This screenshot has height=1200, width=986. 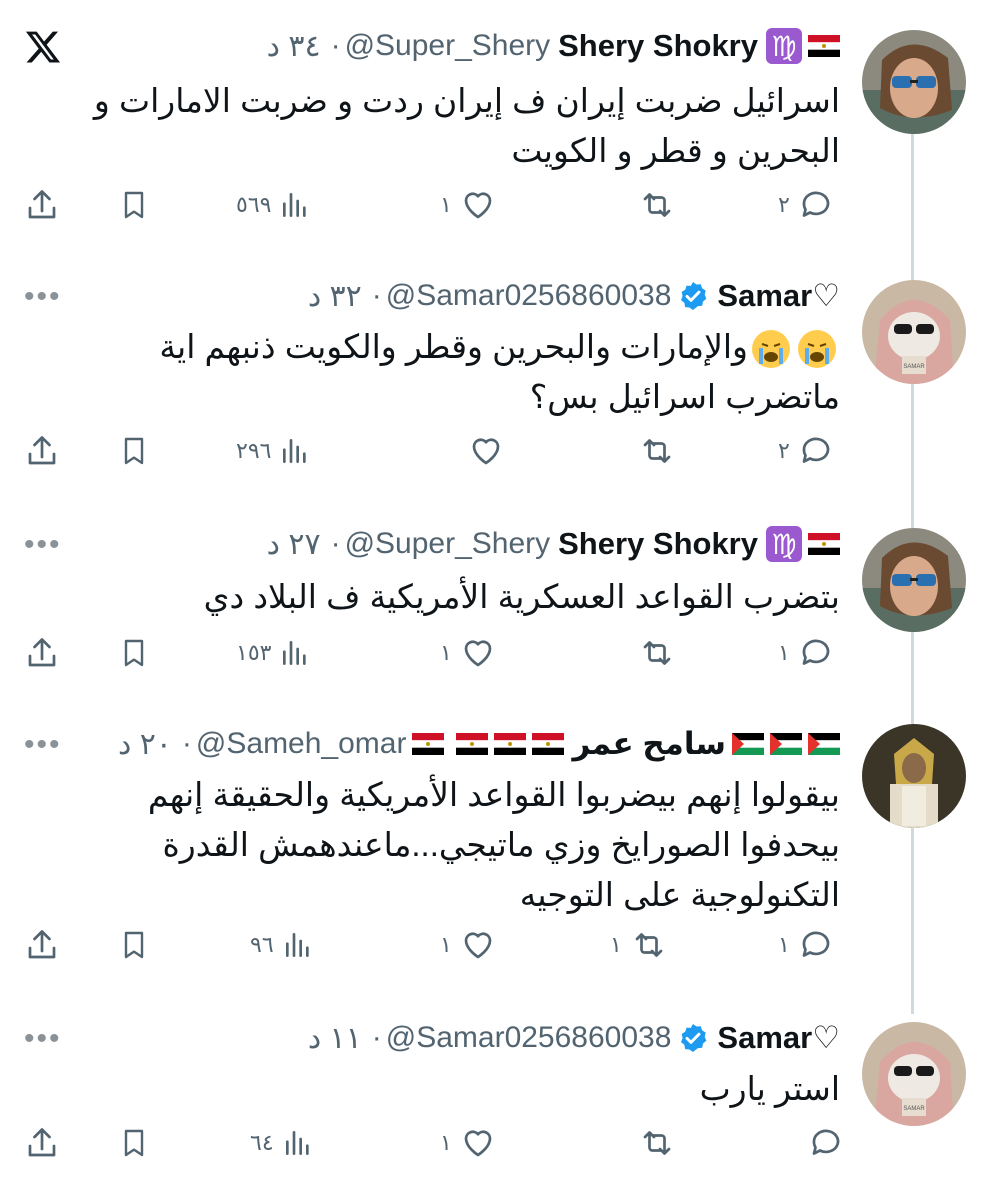 What do you see at coordinates (43, 47) in the screenshot?
I see `x-logo-icon` at bounding box center [43, 47].